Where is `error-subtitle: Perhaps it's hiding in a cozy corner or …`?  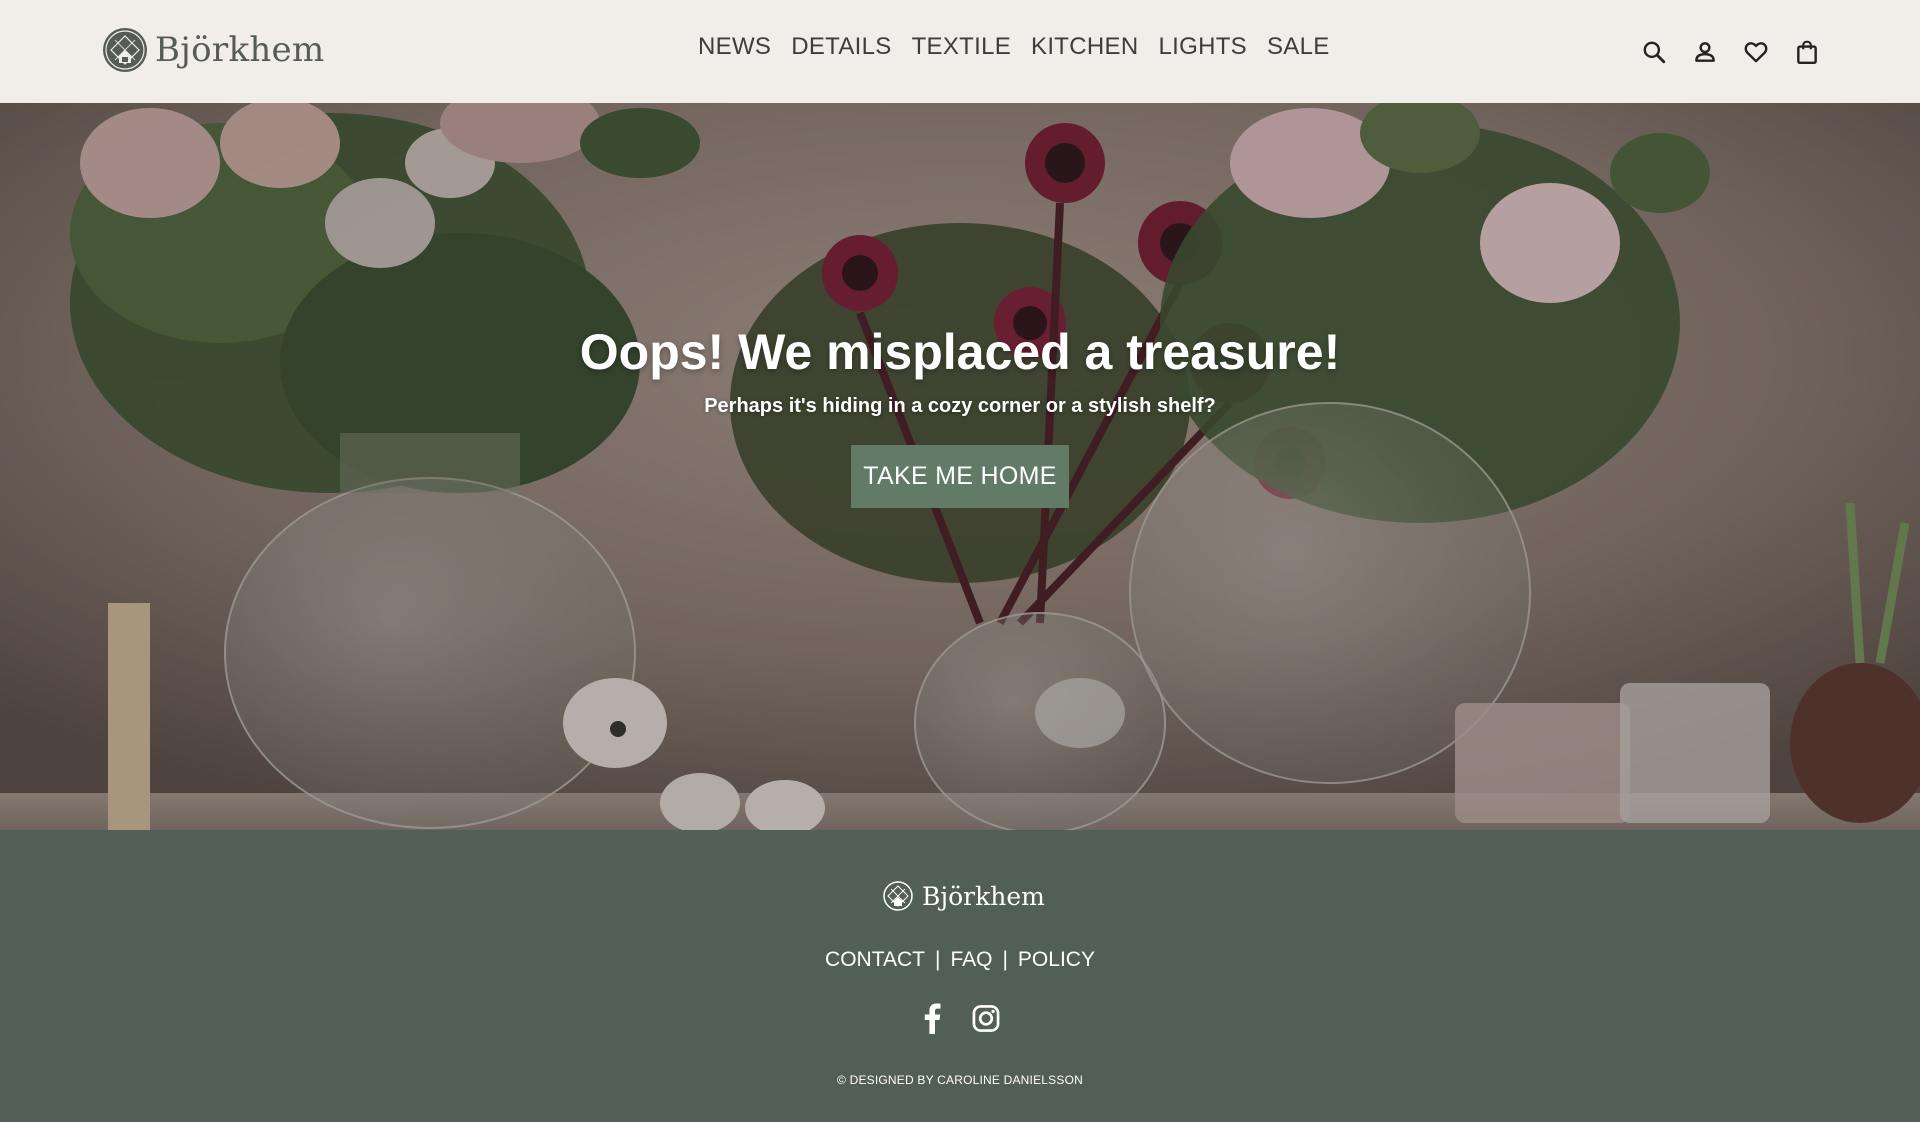
error-subtitle: Perhaps it's hiding in a cozy corner or … is located at coordinates (960, 406).